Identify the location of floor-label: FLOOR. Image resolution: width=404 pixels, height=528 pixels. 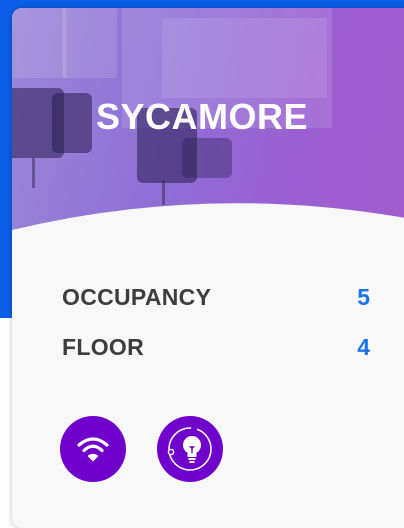
(103, 347).